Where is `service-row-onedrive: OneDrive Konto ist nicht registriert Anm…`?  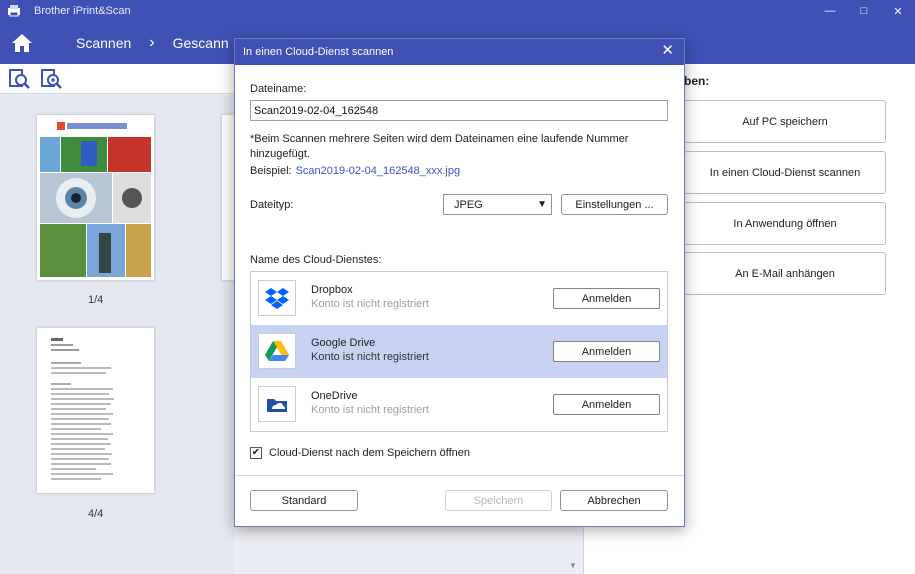
service-row-onedrive: OneDrive Konto ist nicht registriert Anm… is located at coordinates (459, 404).